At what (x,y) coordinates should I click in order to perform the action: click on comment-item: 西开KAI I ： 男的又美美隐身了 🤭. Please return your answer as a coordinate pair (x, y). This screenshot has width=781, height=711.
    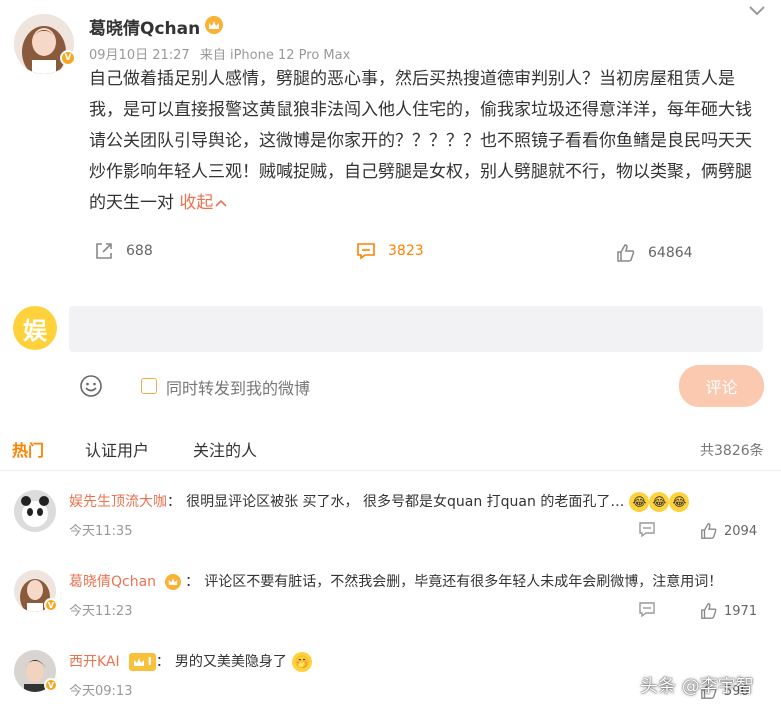
    Looking at the image, I should click on (191, 661).